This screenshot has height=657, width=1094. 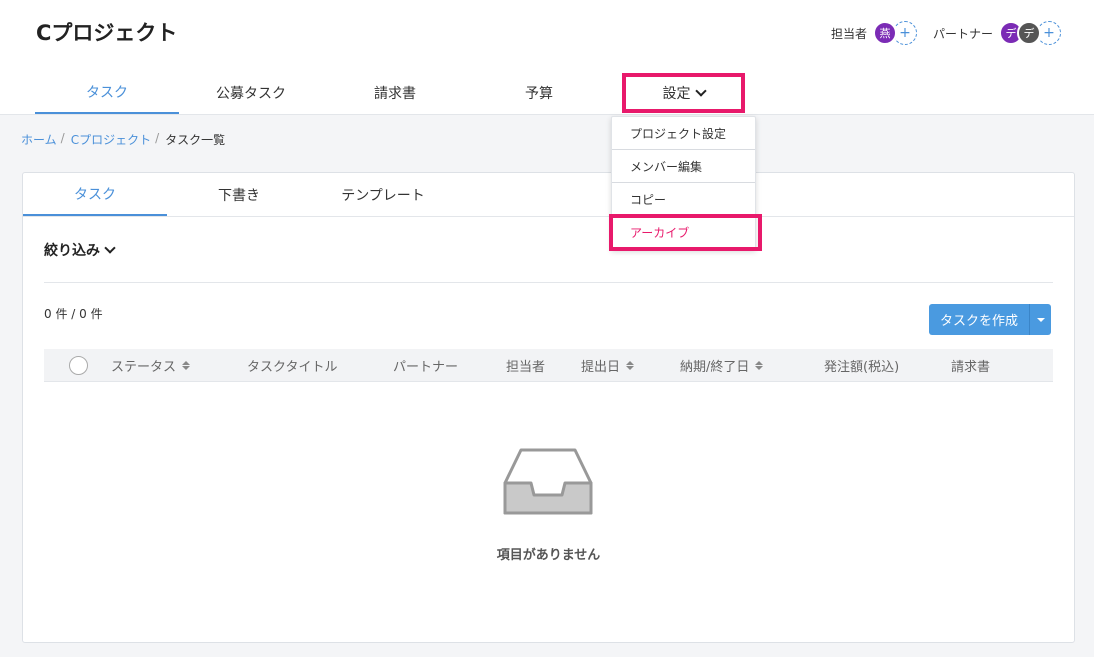 What do you see at coordinates (548, 195) in the screenshot?
I see `sub-tabs: タスク 下書き テンプレート` at bounding box center [548, 195].